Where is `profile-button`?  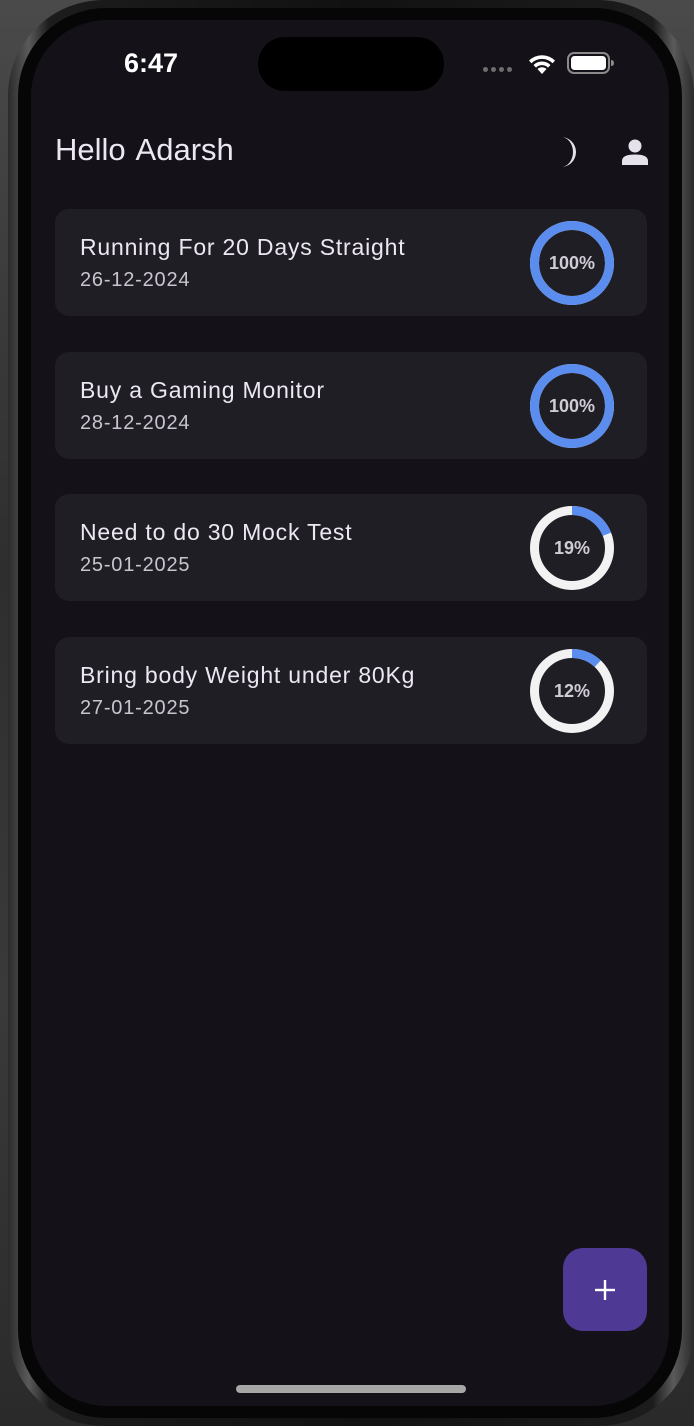 profile-button is located at coordinates (635, 152).